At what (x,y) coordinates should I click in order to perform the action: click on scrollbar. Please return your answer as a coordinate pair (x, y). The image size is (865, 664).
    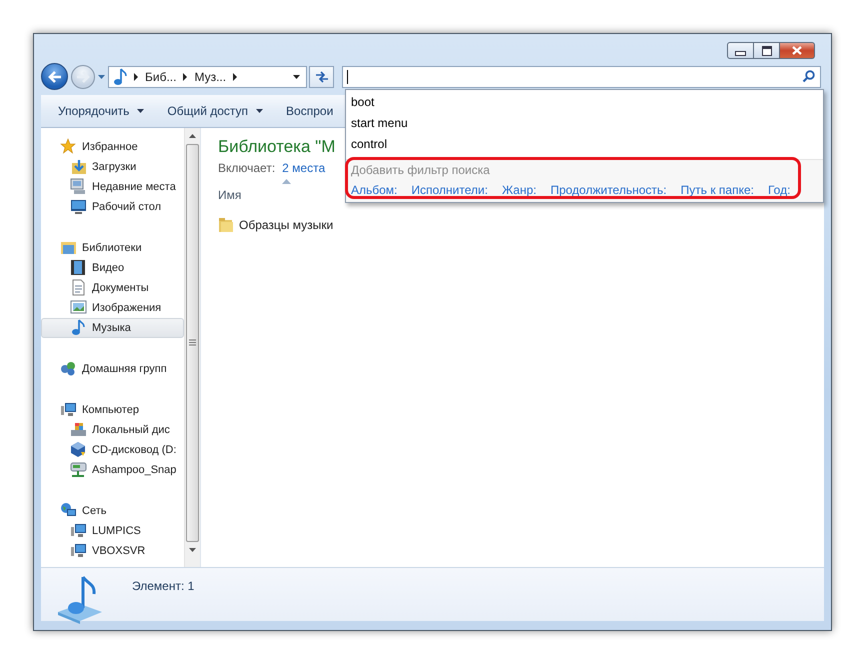
    Looking at the image, I should click on (192, 347).